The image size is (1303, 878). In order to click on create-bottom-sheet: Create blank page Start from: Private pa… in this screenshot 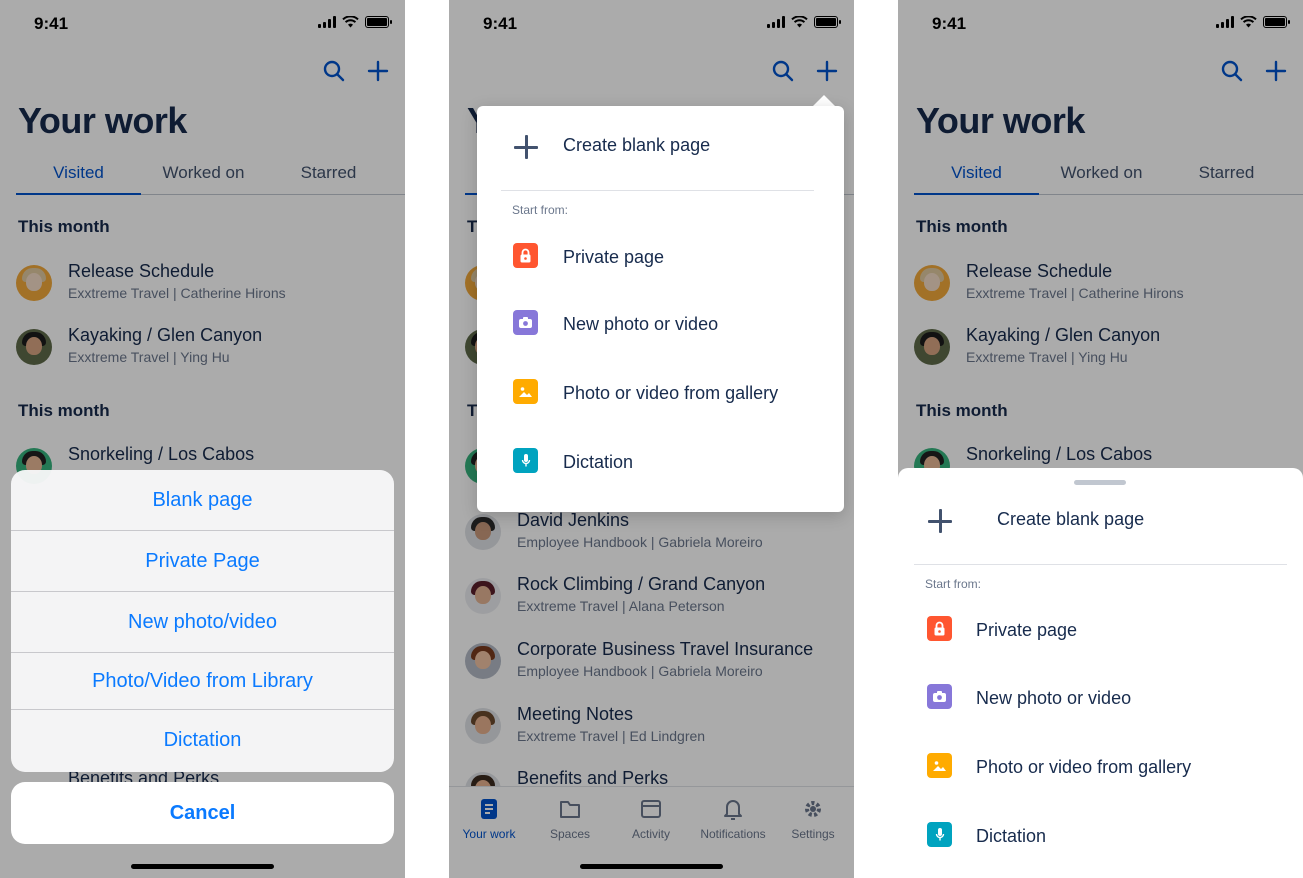, I will do `click(1100, 673)`.